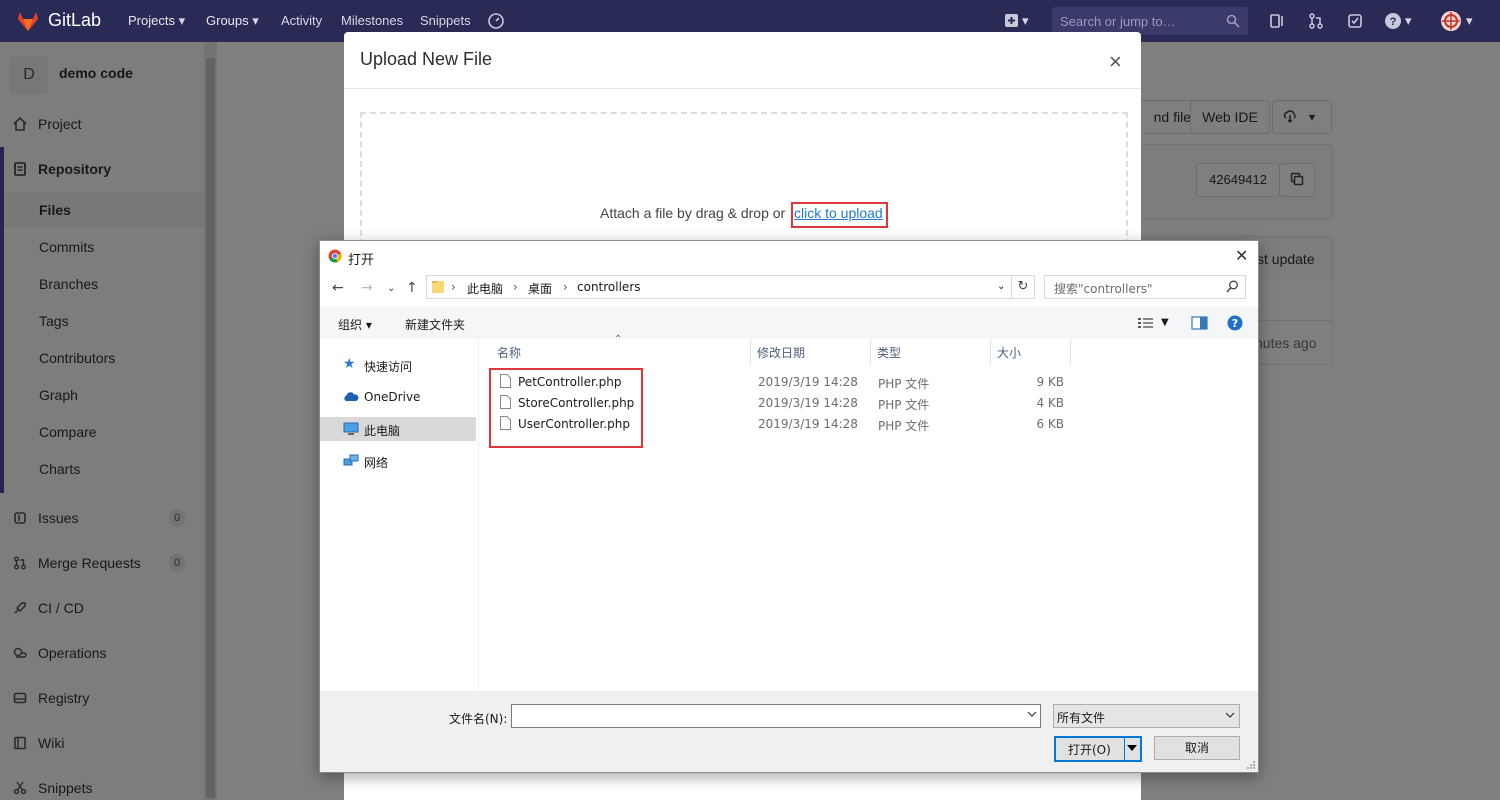 This screenshot has height=806, width=1500. Describe the element at coordinates (412, 288) in the screenshot. I see `up-arrow-icon: ↑` at that location.